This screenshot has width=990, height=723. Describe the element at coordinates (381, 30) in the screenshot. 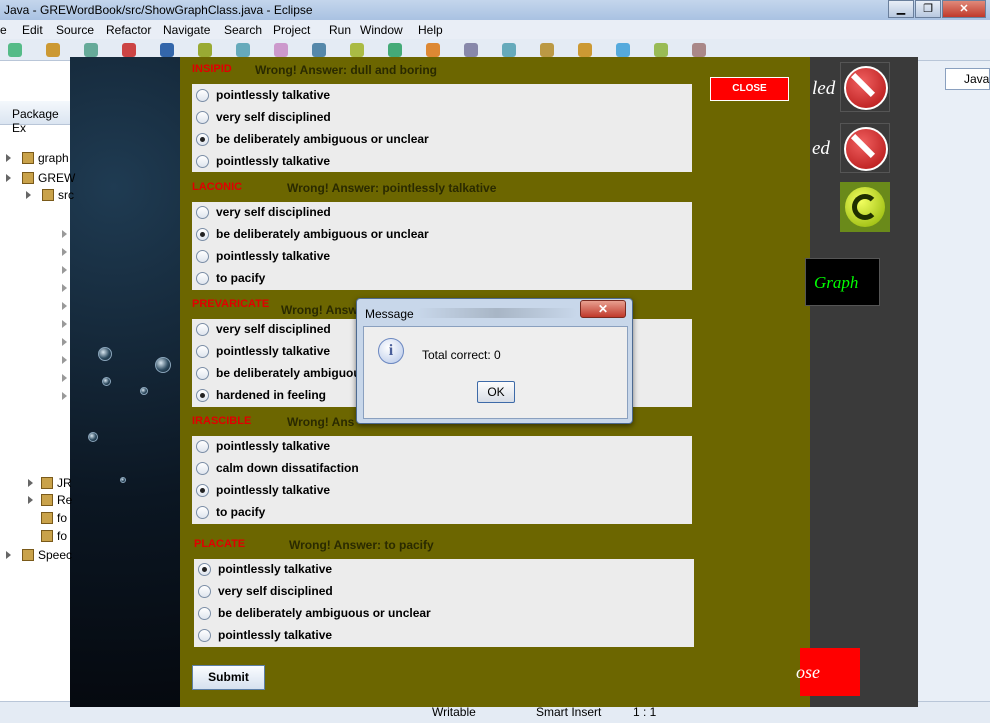

I see `menu-item: Window` at that location.